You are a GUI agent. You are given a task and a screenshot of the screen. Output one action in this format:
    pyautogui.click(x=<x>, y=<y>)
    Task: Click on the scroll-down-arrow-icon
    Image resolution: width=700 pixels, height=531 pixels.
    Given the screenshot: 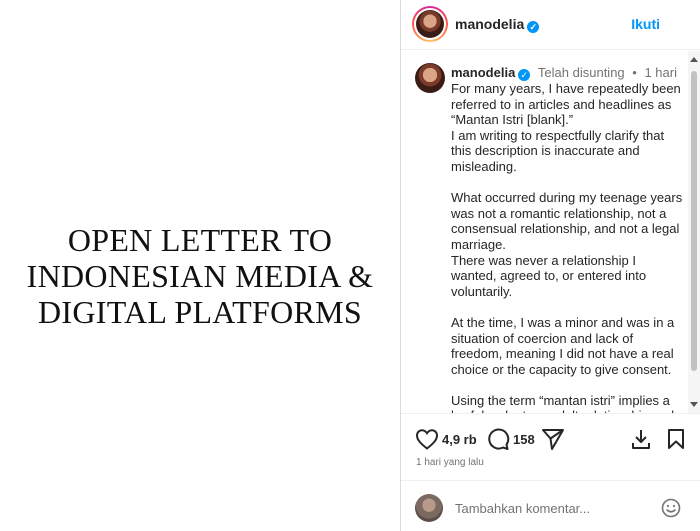 What is the action you would take?
    pyautogui.click(x=694, y=404)
    